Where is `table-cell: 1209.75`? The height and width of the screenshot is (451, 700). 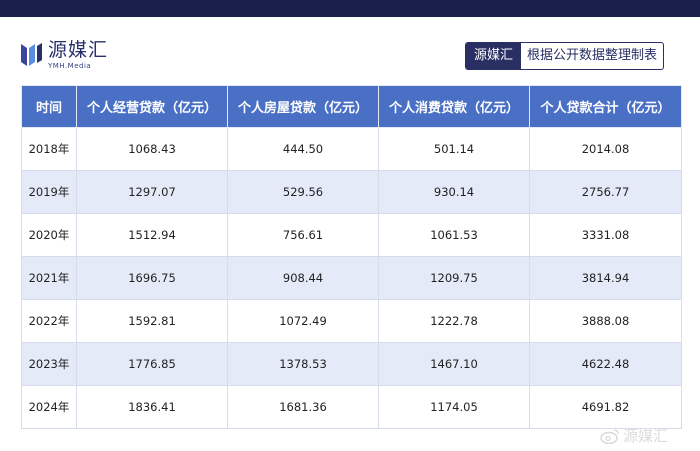 table-cell: 1209.75 is located at coordinates (454, 278).